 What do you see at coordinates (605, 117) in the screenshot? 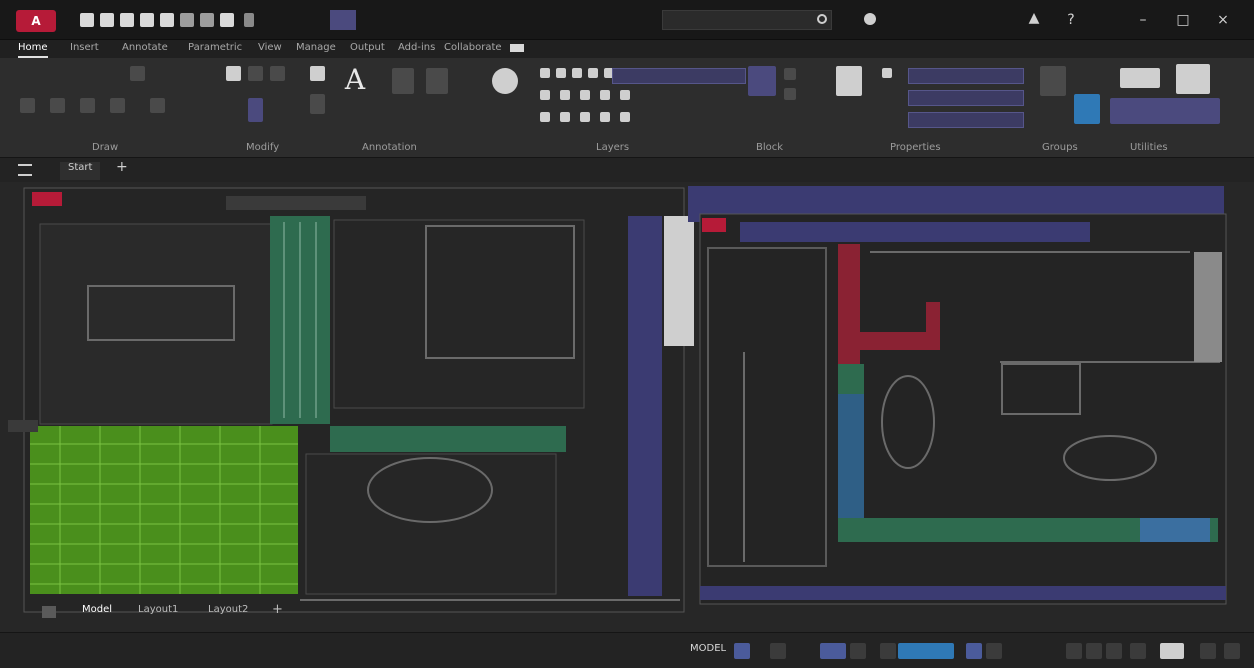
I see `layer-tool-14-icon` at bounding box center [605, 117].